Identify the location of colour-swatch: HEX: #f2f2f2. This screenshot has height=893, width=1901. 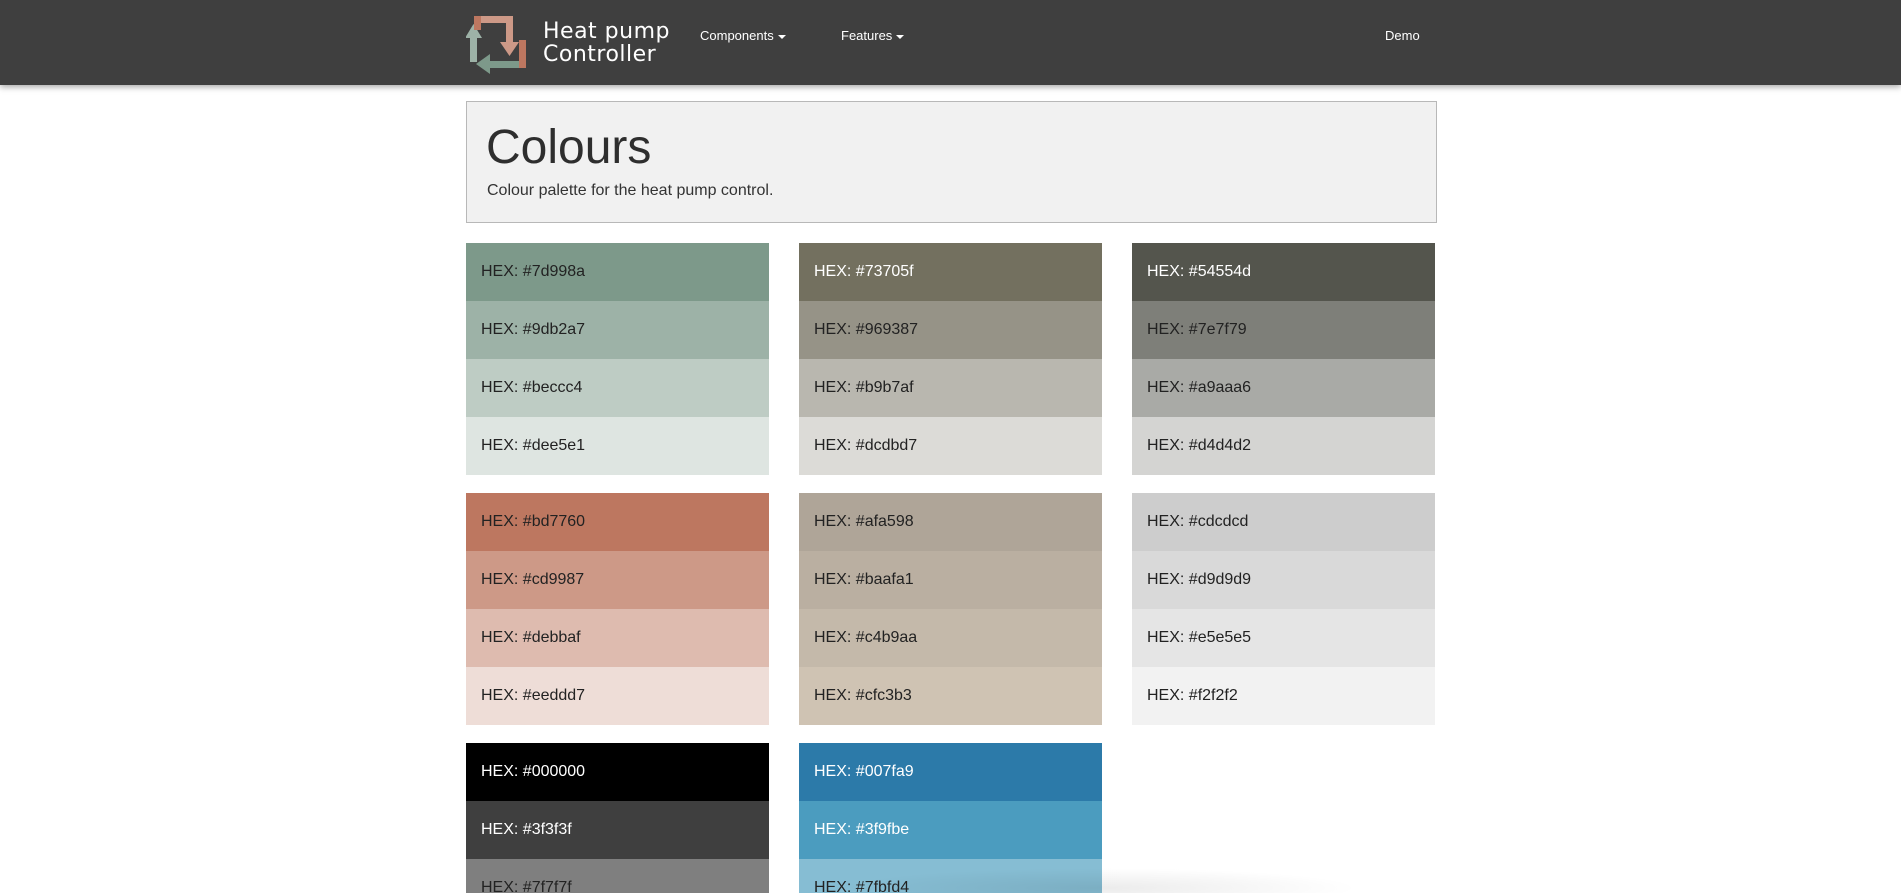
(1283, 696).